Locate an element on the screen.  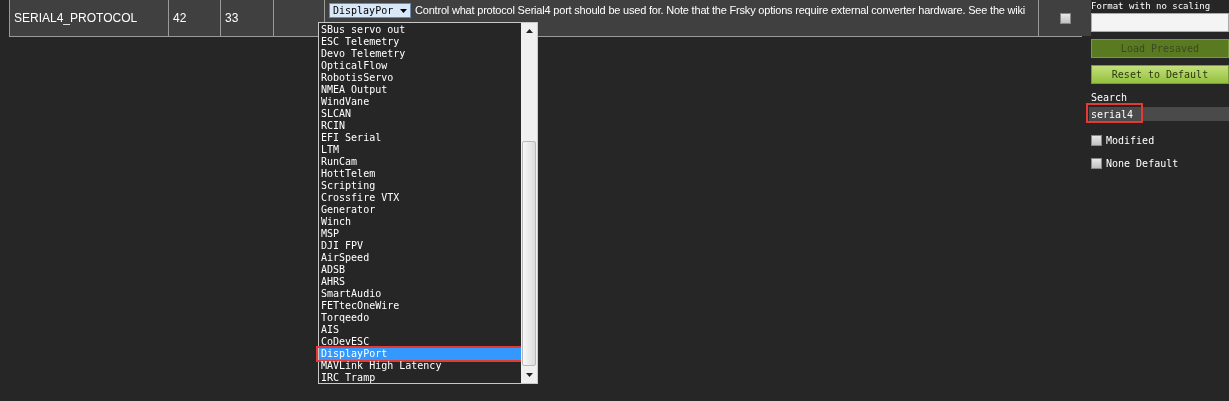
down-arrow-icon is located at coordinates (529, 375).